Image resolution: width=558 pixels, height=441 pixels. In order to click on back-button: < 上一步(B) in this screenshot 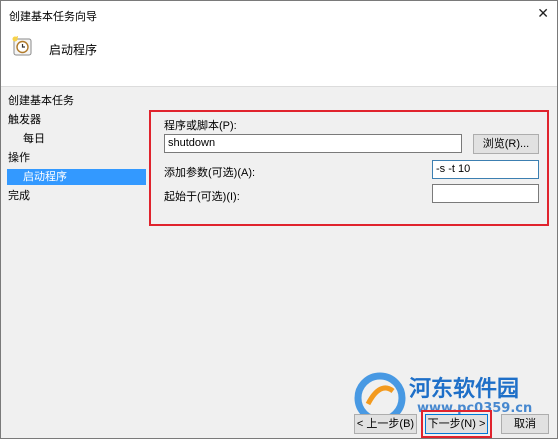, I will do `click(385, 424)`.